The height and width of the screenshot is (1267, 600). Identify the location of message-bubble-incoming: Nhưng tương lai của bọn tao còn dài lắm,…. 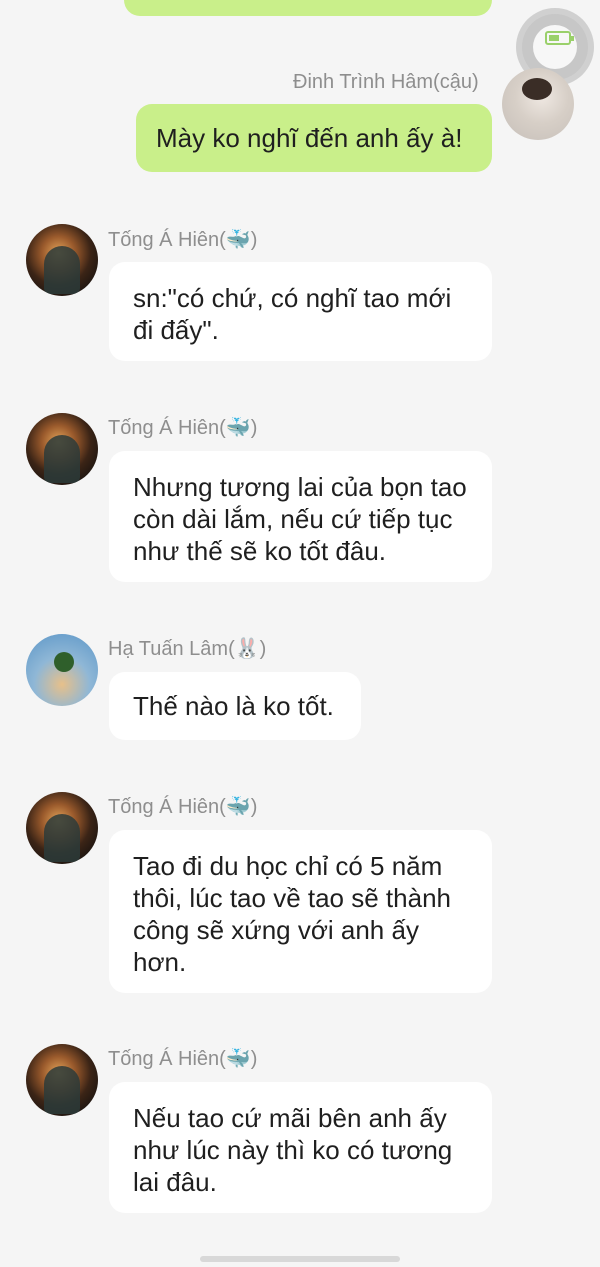
(300, 516).